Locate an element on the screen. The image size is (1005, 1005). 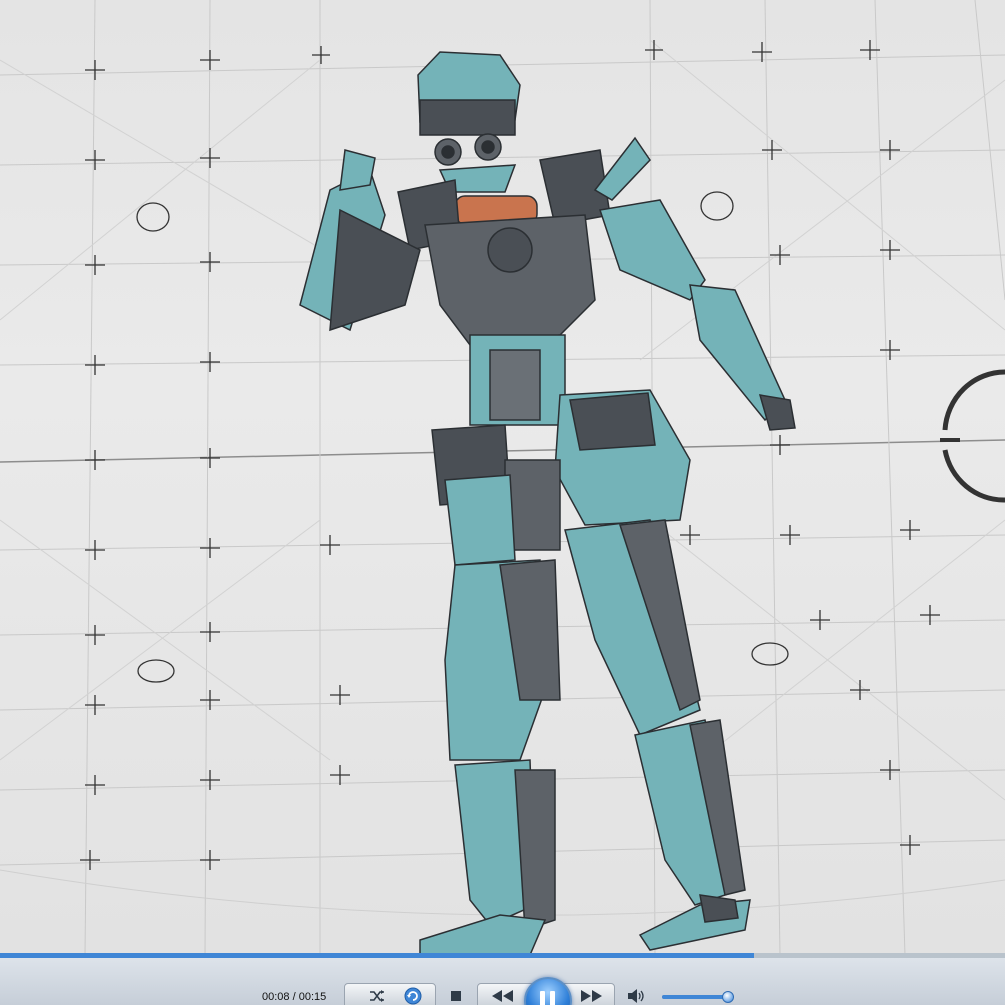
shuffle-button is located at coordinates (377, 996).